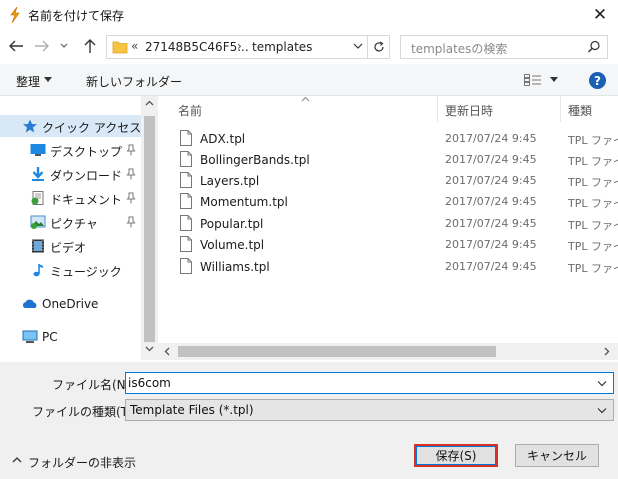 This screenshot has width=618, height=479. I want to click on nav-label: ダウンロード, so click(86, 176).